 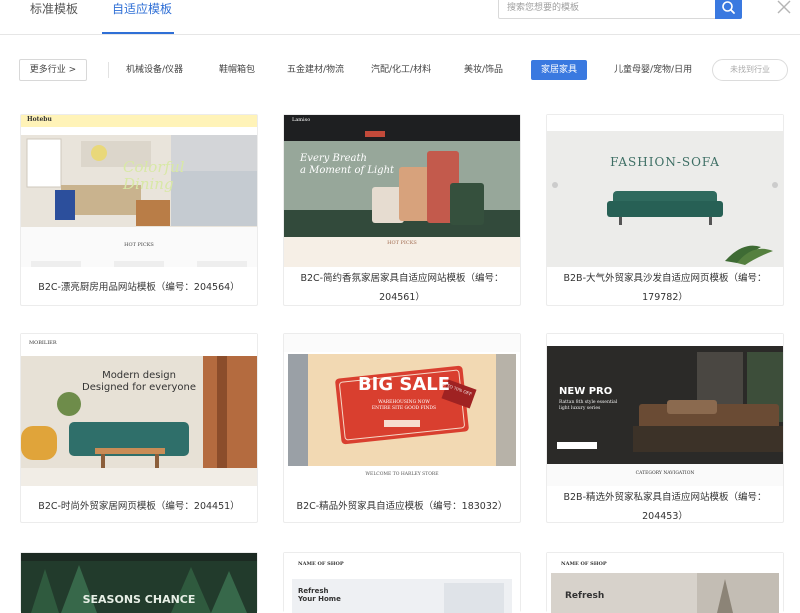 I want to click on template-title: B2C-时尚外贸家居网页模板（编号：204451）, so click(x=139, y=506).